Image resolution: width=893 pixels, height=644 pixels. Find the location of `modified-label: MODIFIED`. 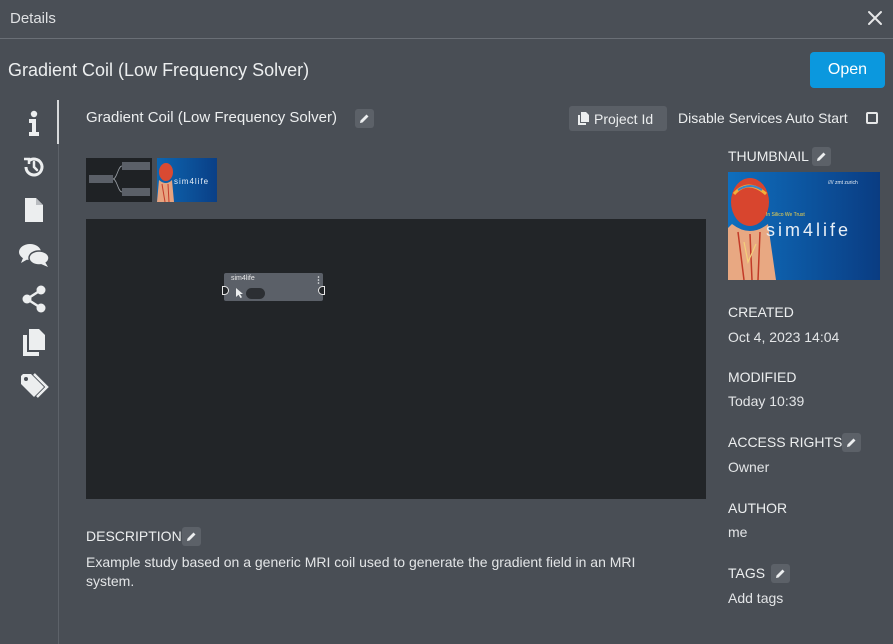

modified-label: MODIFIED is located at coordinates (762, 377).